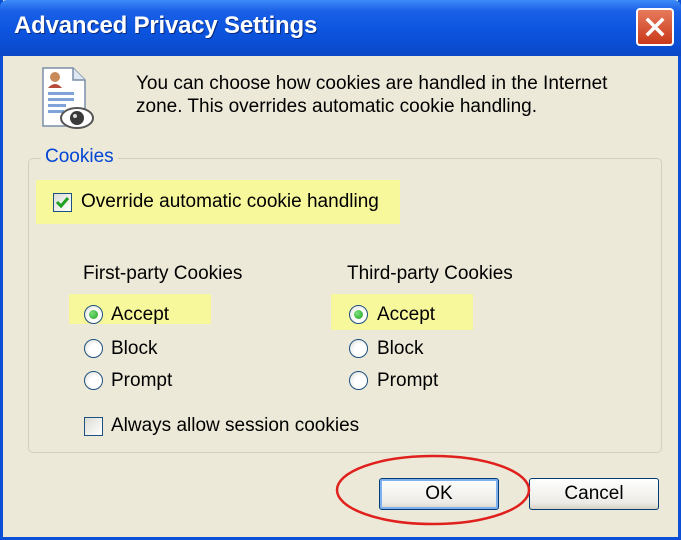 The height and width of the screenshot is (540, 681). I want to click on close-button, so click(655, 27).